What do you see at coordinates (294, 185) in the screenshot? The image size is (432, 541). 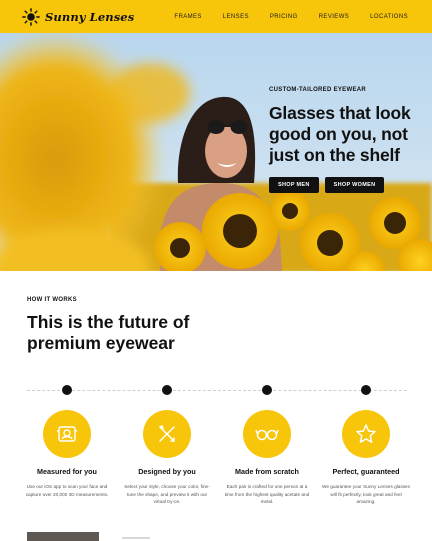 I see `shop-men-button: SHOP MEN` at bounding box center [294, 185].